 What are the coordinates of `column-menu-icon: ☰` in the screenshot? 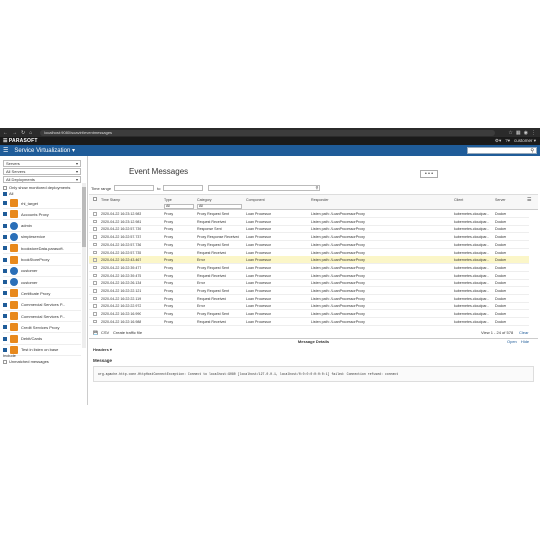 It's located at (529, 200).